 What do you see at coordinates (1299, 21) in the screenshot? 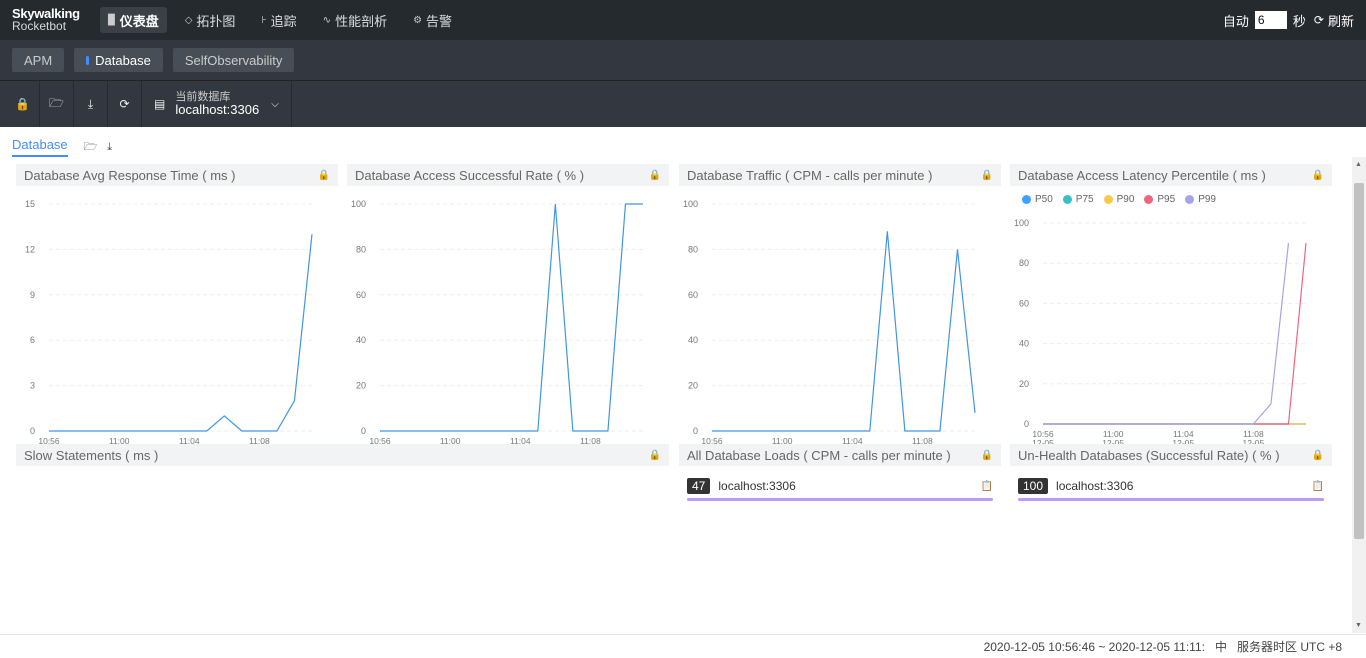
I see `seconds-label: 秒` at bounding box center [1299, 21].